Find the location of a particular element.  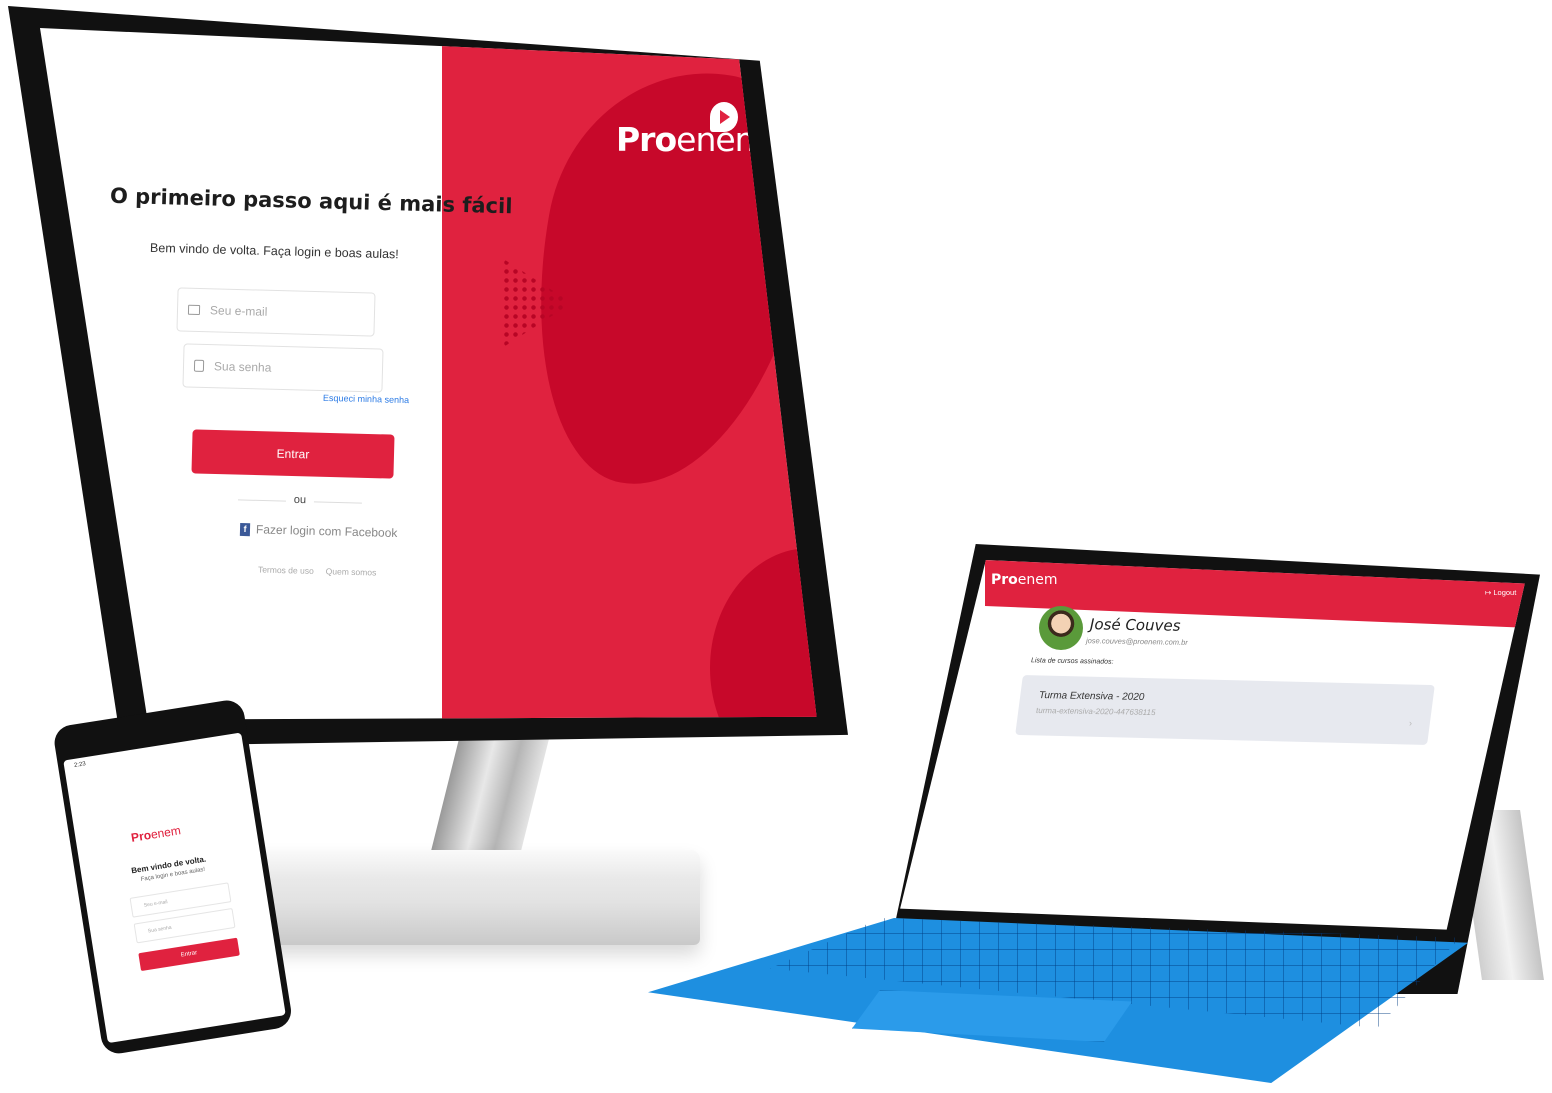

monitor-base-top is located at coordinates (450, 865).